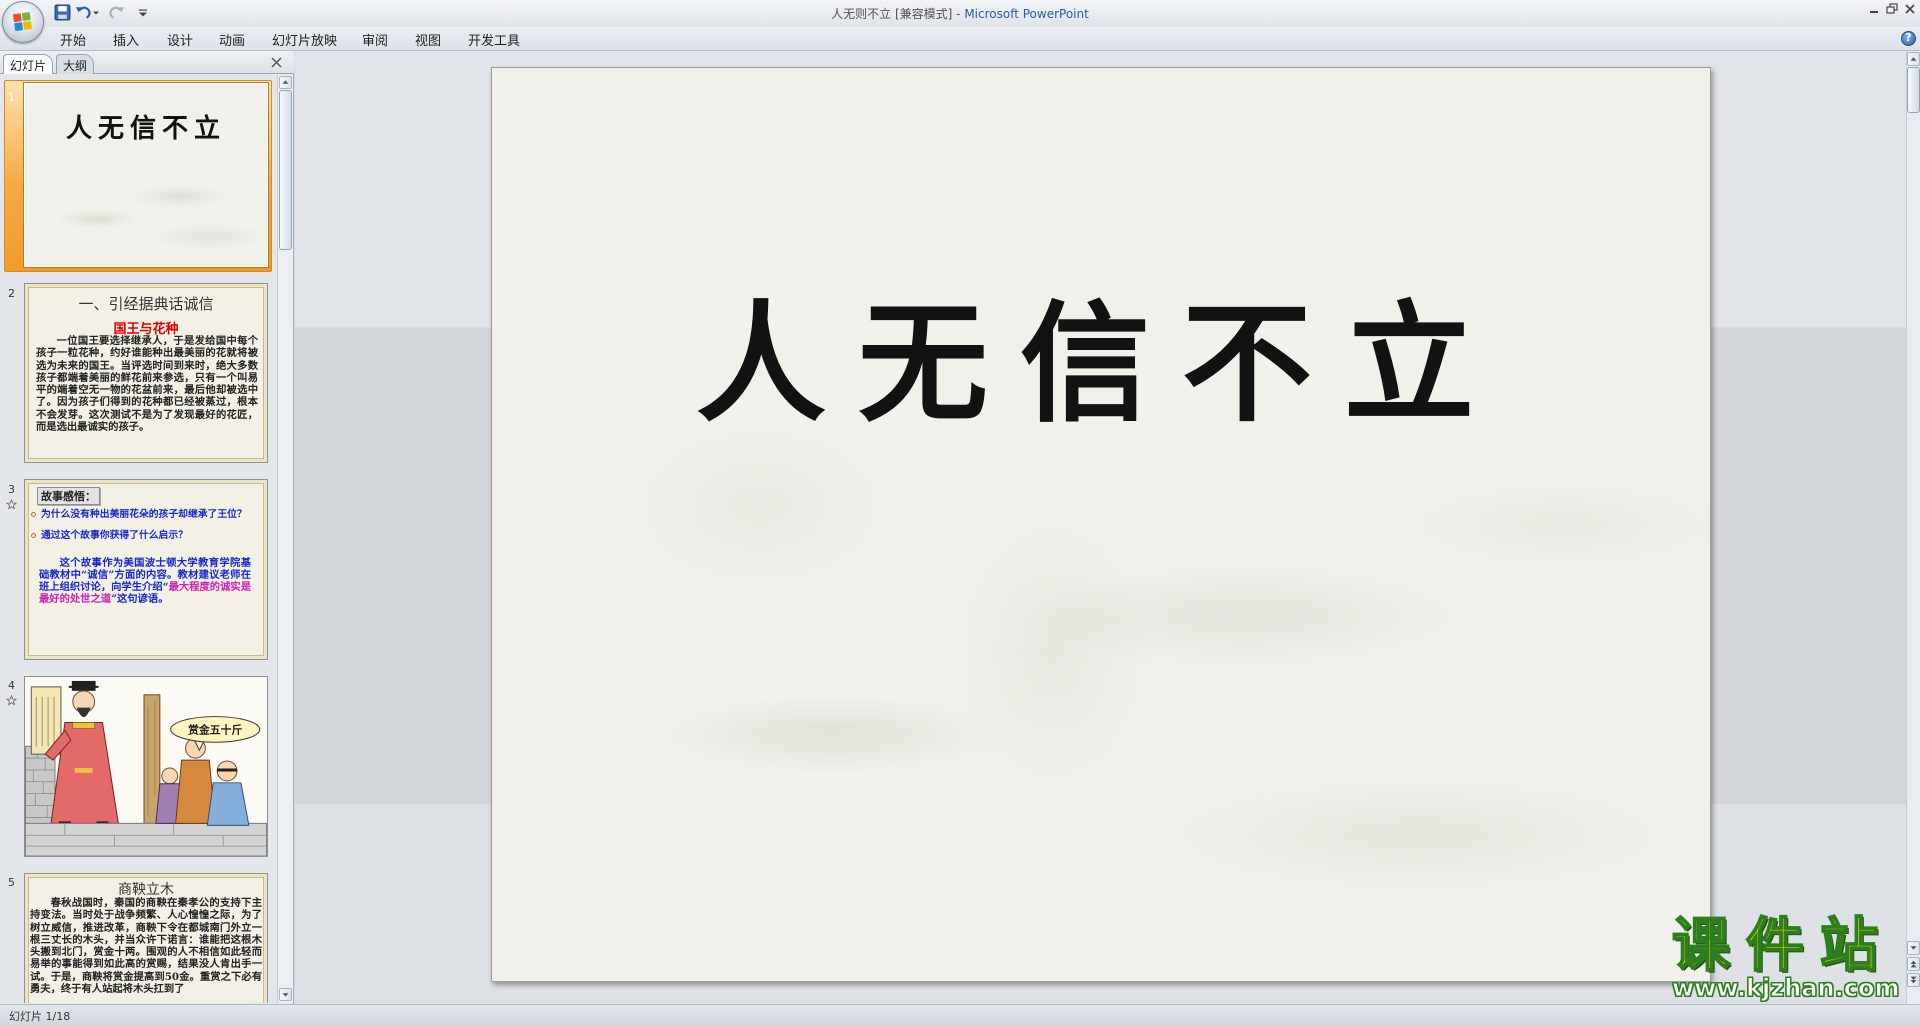 This screenshot has width=1920, height=1025. What do you see at coordinates (40, 1016) in the screenshot?
I see `slide-indicator: 幻灯片 1/18` at bounding box center [40, 1016].